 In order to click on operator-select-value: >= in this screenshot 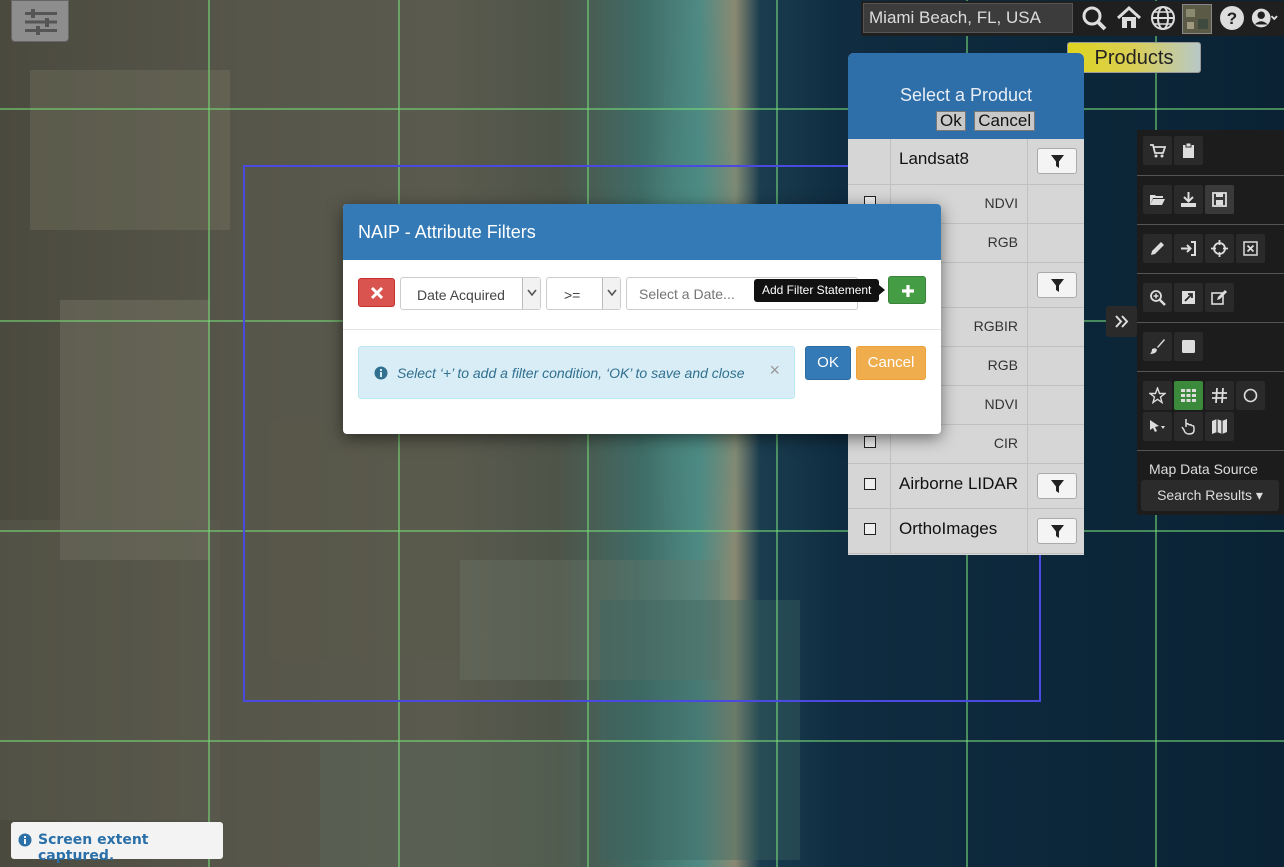, I will do `click(572, 295)`.